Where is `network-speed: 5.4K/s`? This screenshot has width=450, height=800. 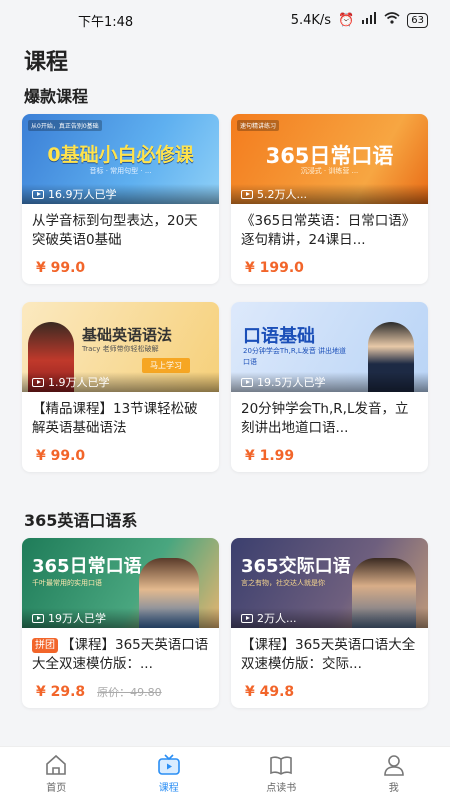 network-speed: 5.4K/s is located at coordinates (311, 20).